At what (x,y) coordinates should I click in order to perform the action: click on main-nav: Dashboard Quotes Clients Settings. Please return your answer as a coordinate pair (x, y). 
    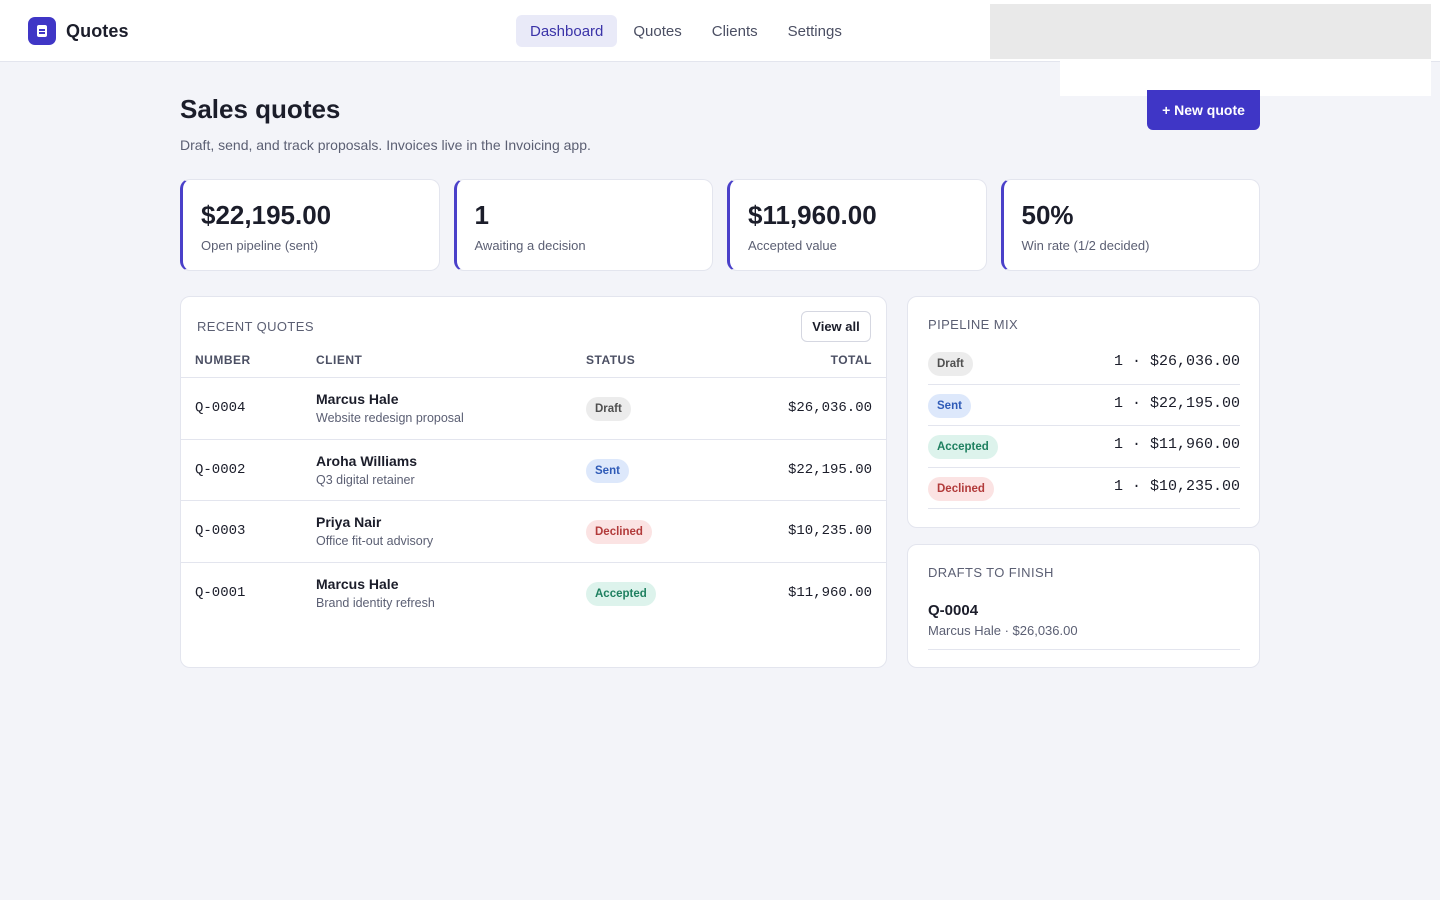
    Looking at the image, I should click on (686, 31).